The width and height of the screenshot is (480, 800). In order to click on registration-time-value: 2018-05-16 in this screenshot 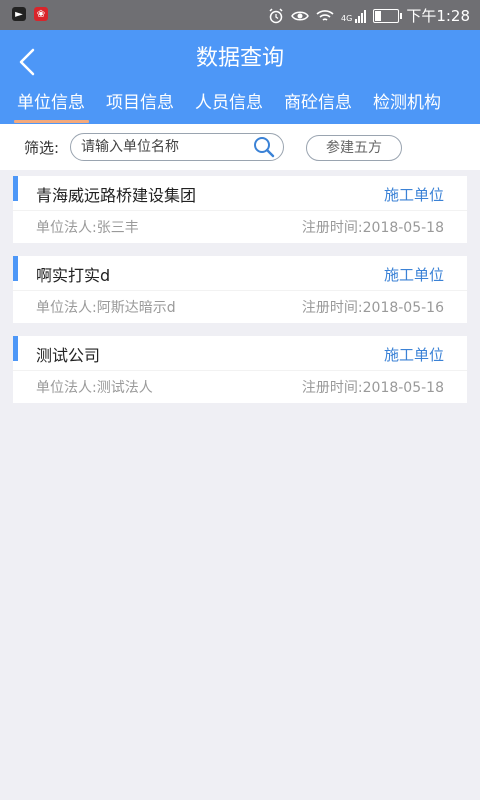, I will do `click(403, 308)`.